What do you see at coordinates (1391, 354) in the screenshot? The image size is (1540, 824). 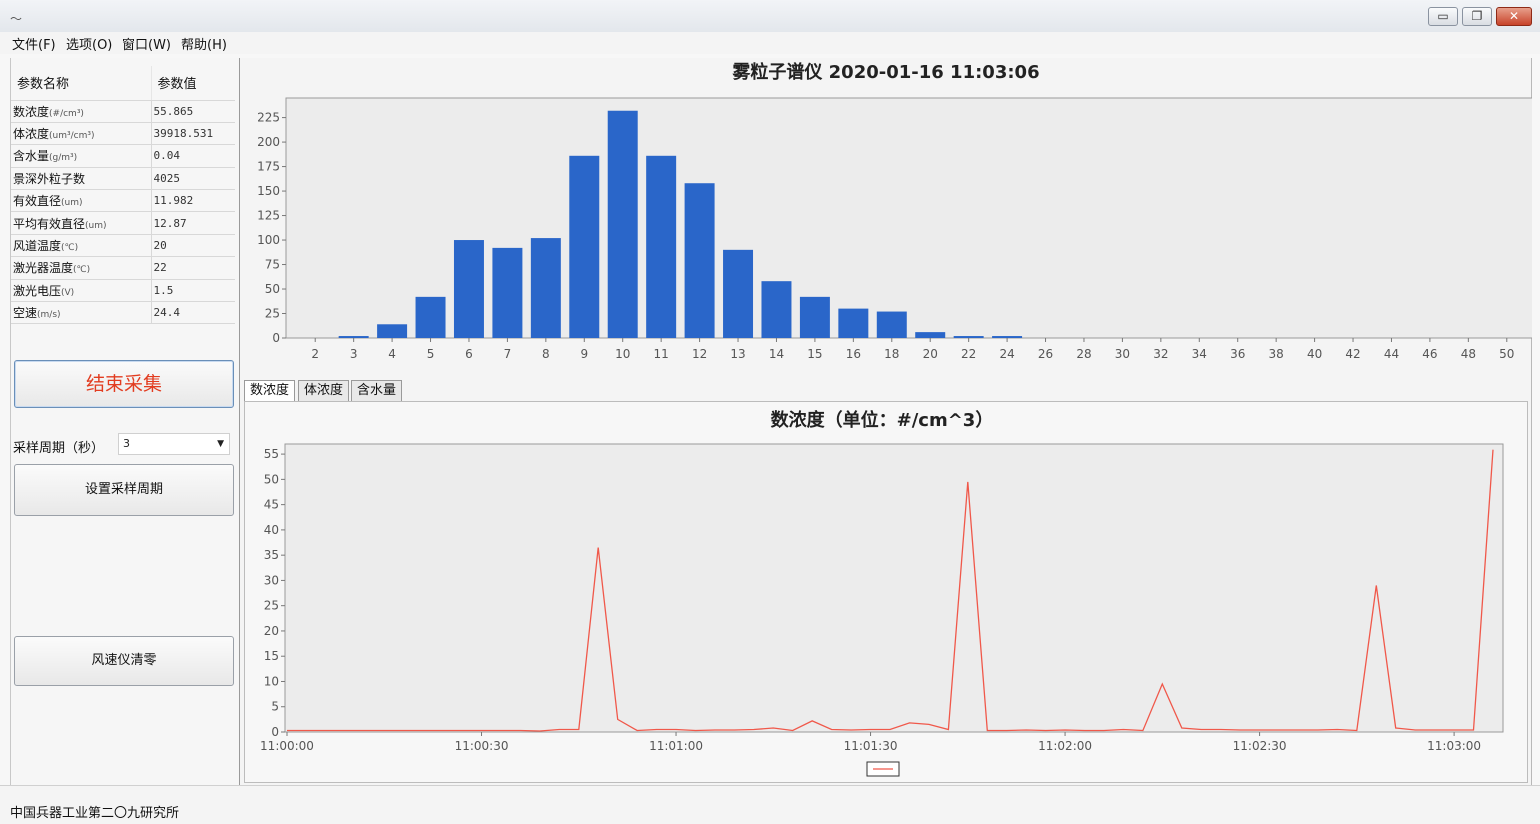 I see `x-tick-label: 44` at bounding box center [1391, 354].